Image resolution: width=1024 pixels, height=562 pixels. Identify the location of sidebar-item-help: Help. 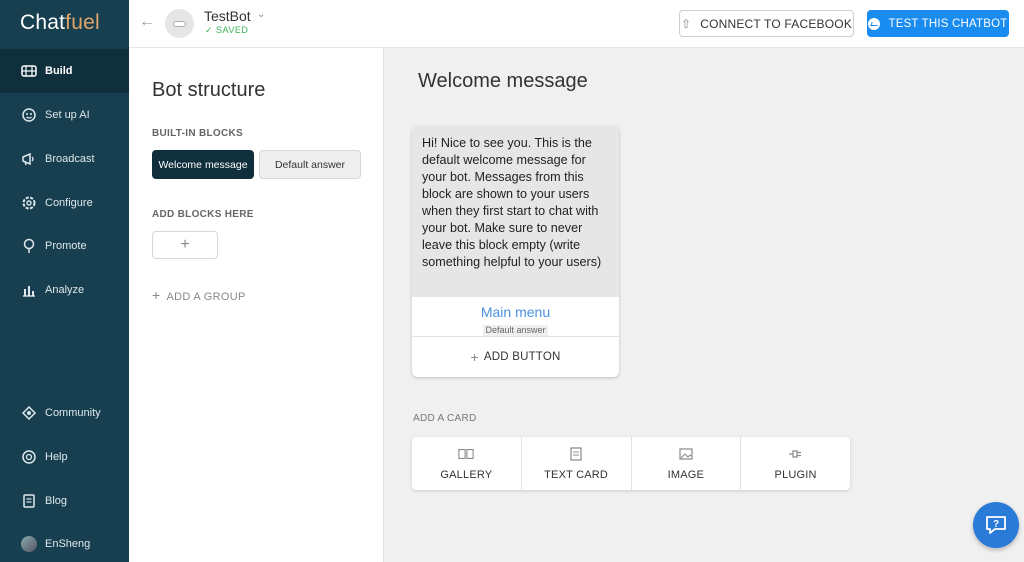
(64, 457).